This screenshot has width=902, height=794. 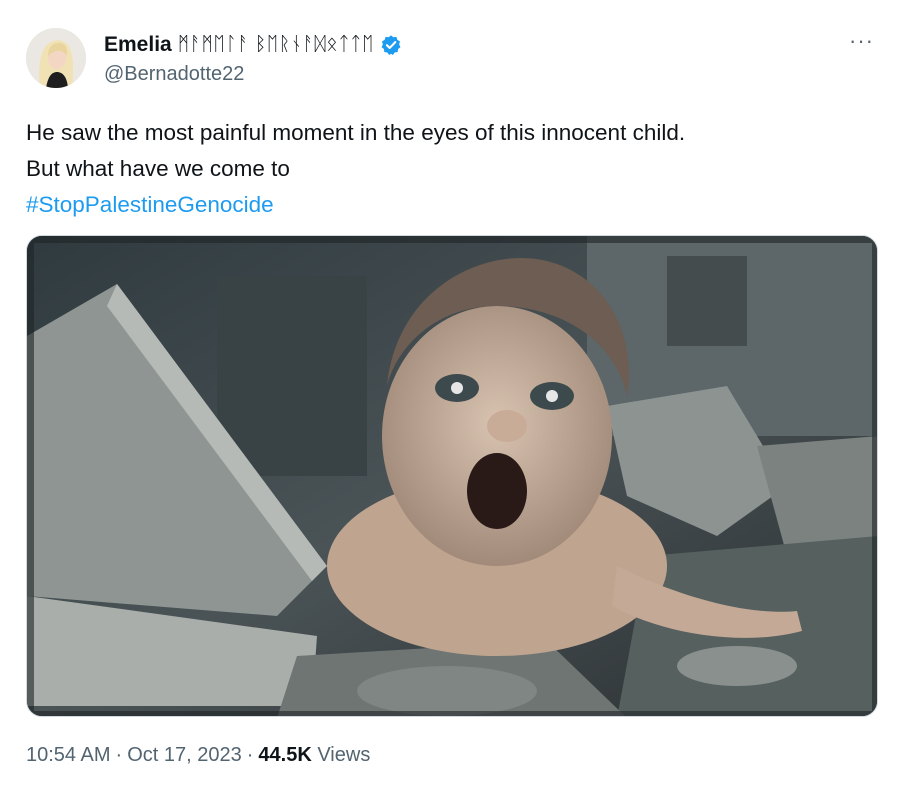 What do you see at coordinates (391, 45) in the screenshot?
I see `verified-badge-icon` at bounding box center [391, 45].